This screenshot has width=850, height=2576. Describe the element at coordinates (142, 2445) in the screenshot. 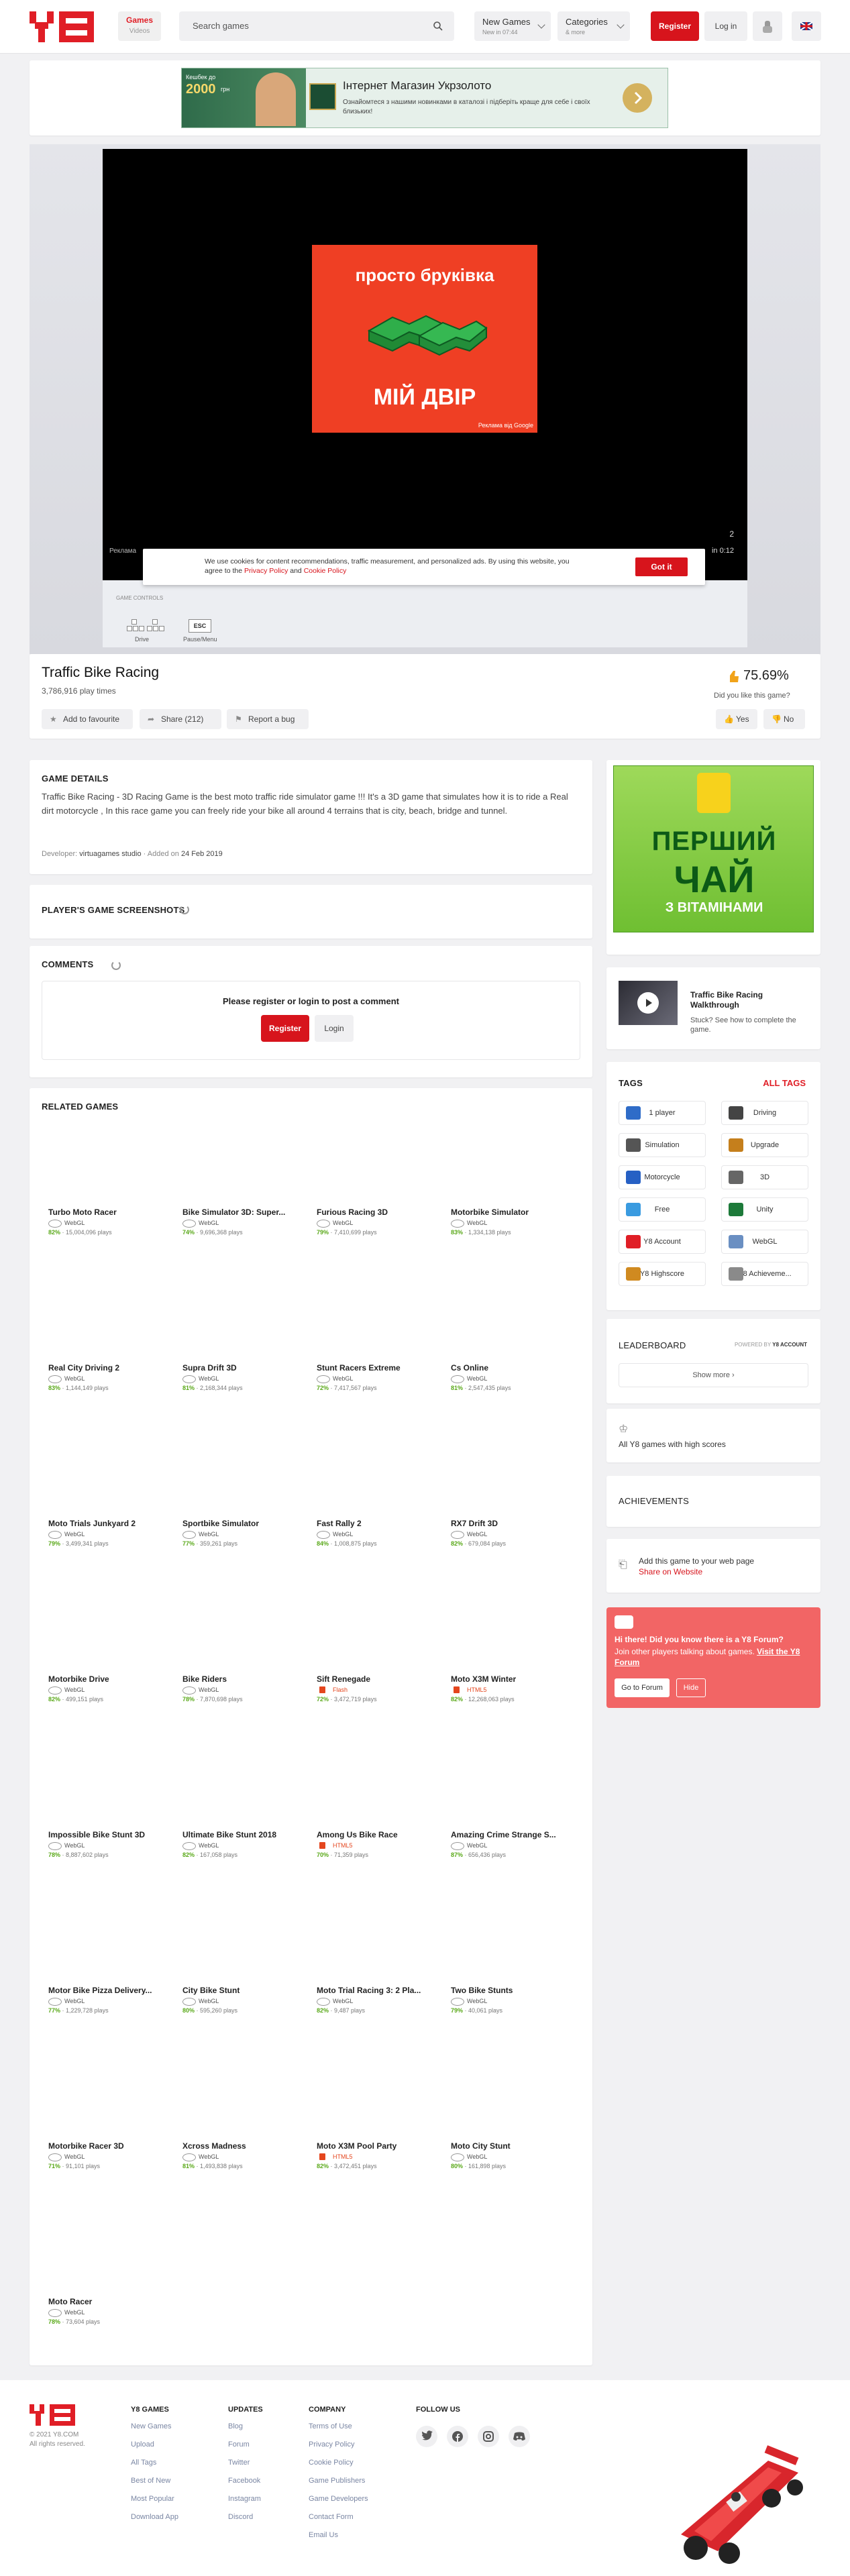

I see `footer-link: Upload` at that location.